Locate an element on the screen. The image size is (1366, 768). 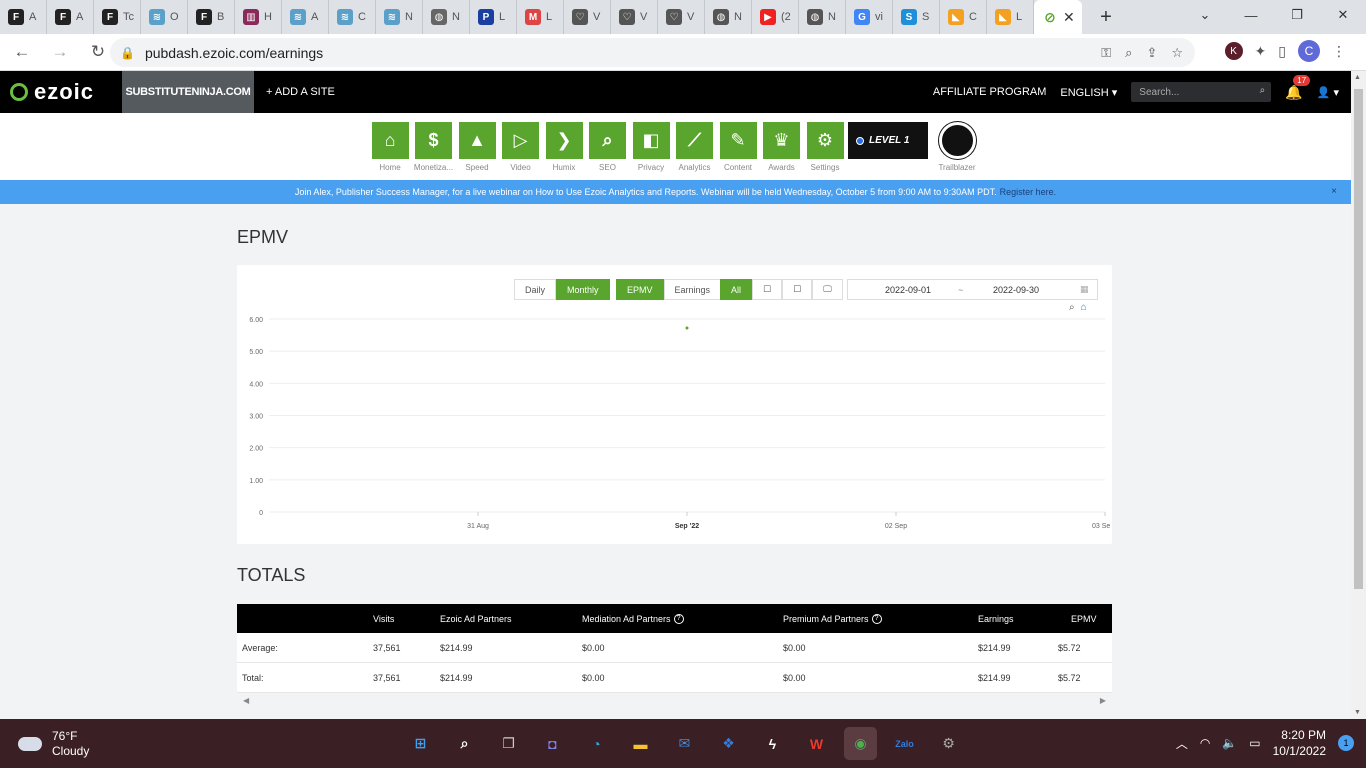
browser-tab: ▥ H is located at coordinates (258, 17).